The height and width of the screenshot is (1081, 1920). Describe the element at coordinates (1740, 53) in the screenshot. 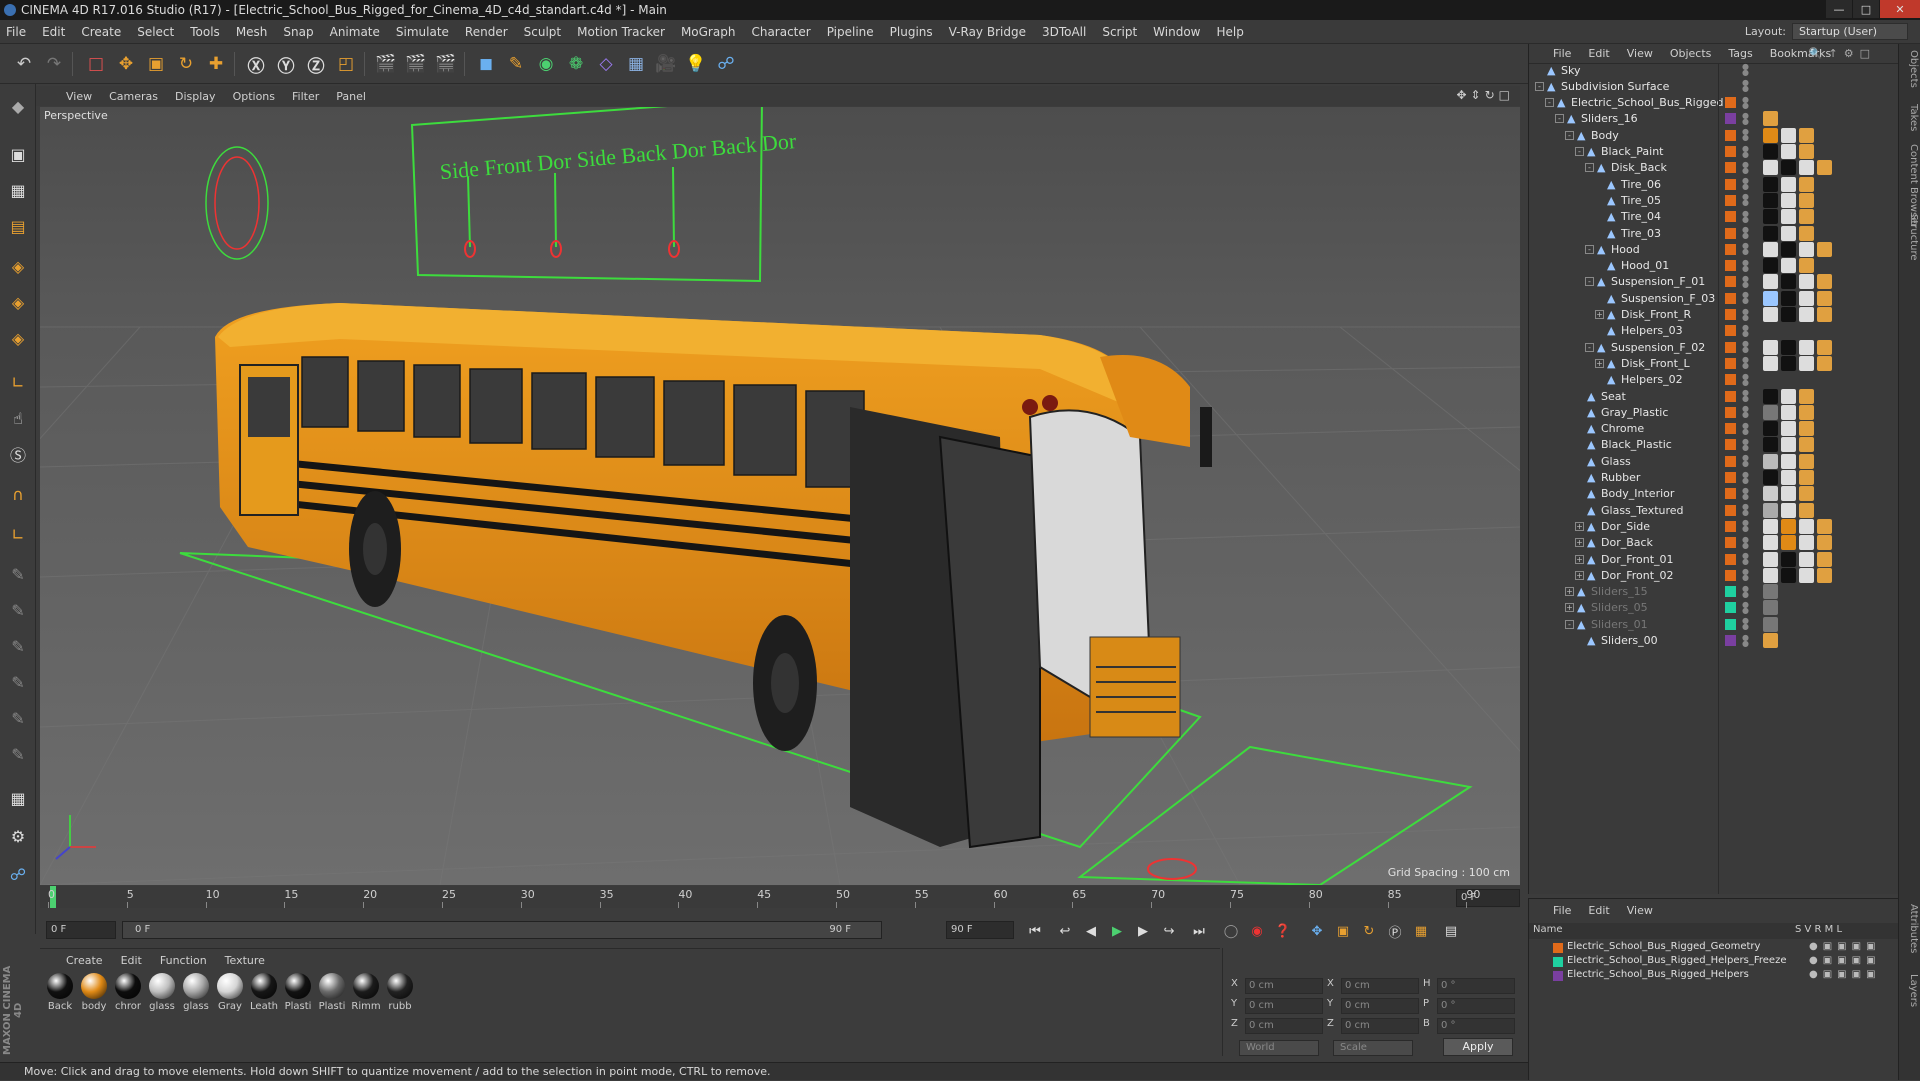

I see `object-menu-tags: Tags` at that location.